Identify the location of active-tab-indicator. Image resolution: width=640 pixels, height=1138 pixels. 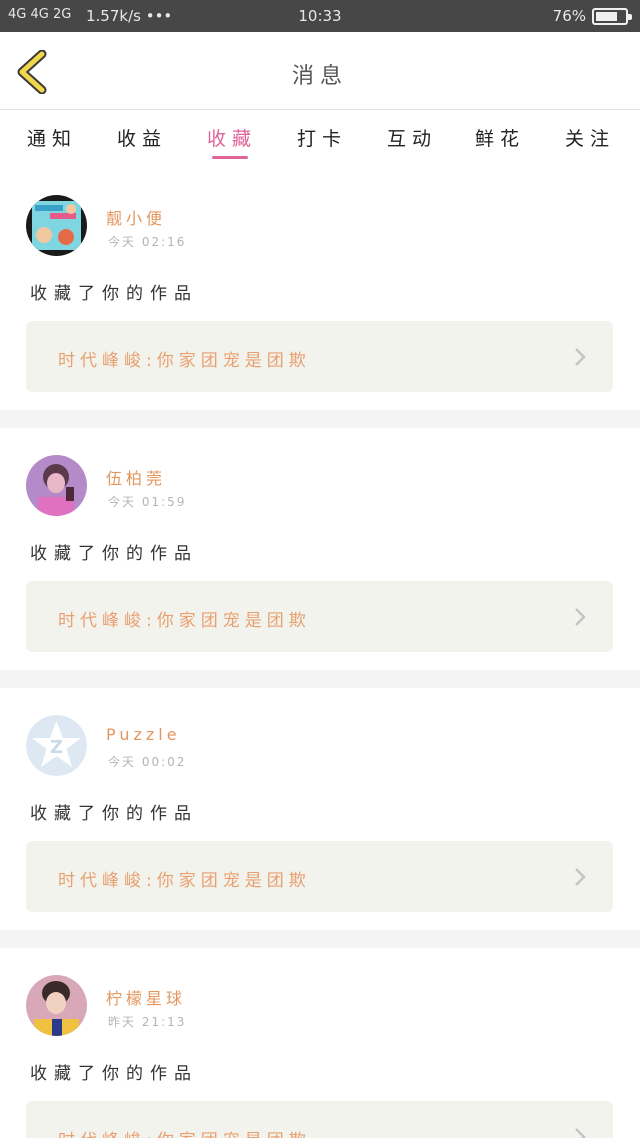
(230, 157).